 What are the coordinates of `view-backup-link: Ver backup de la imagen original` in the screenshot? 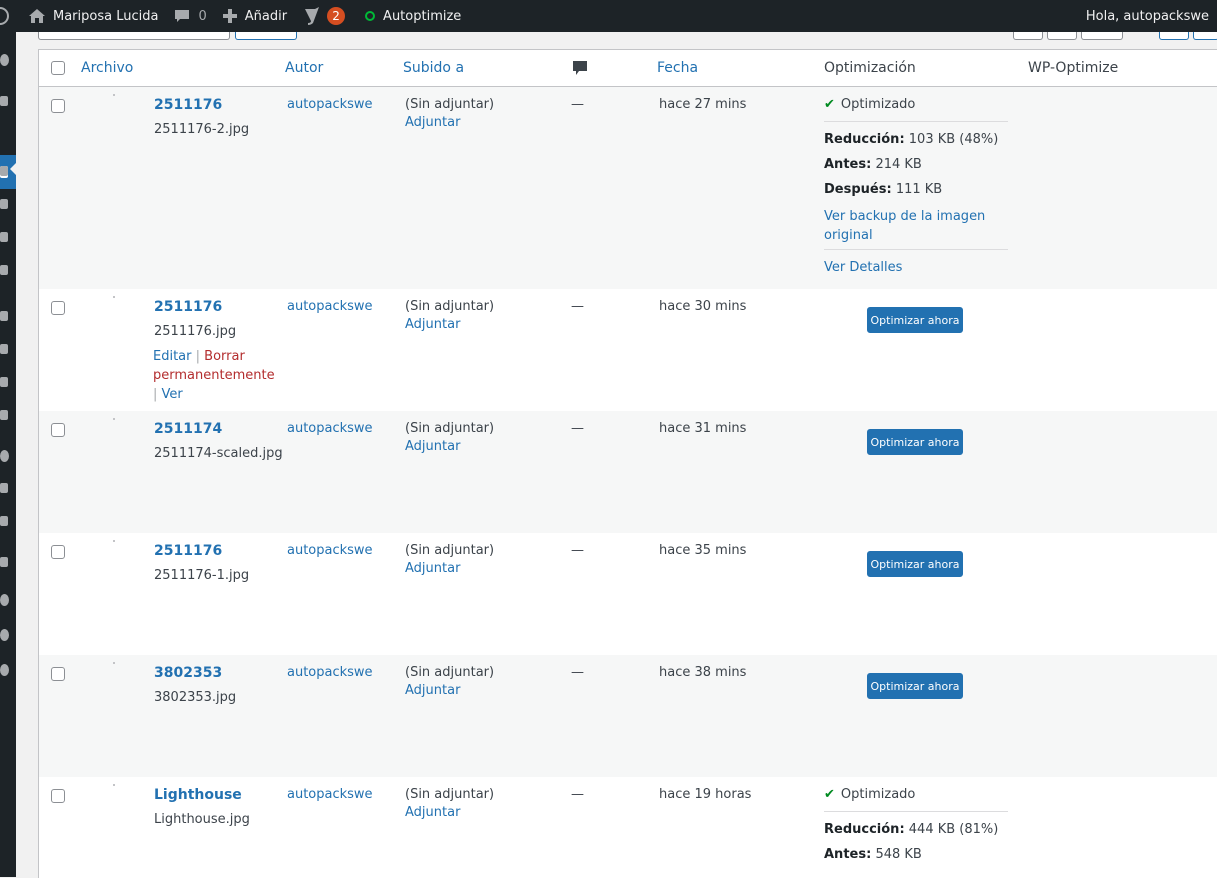 It's located at (904, 226).